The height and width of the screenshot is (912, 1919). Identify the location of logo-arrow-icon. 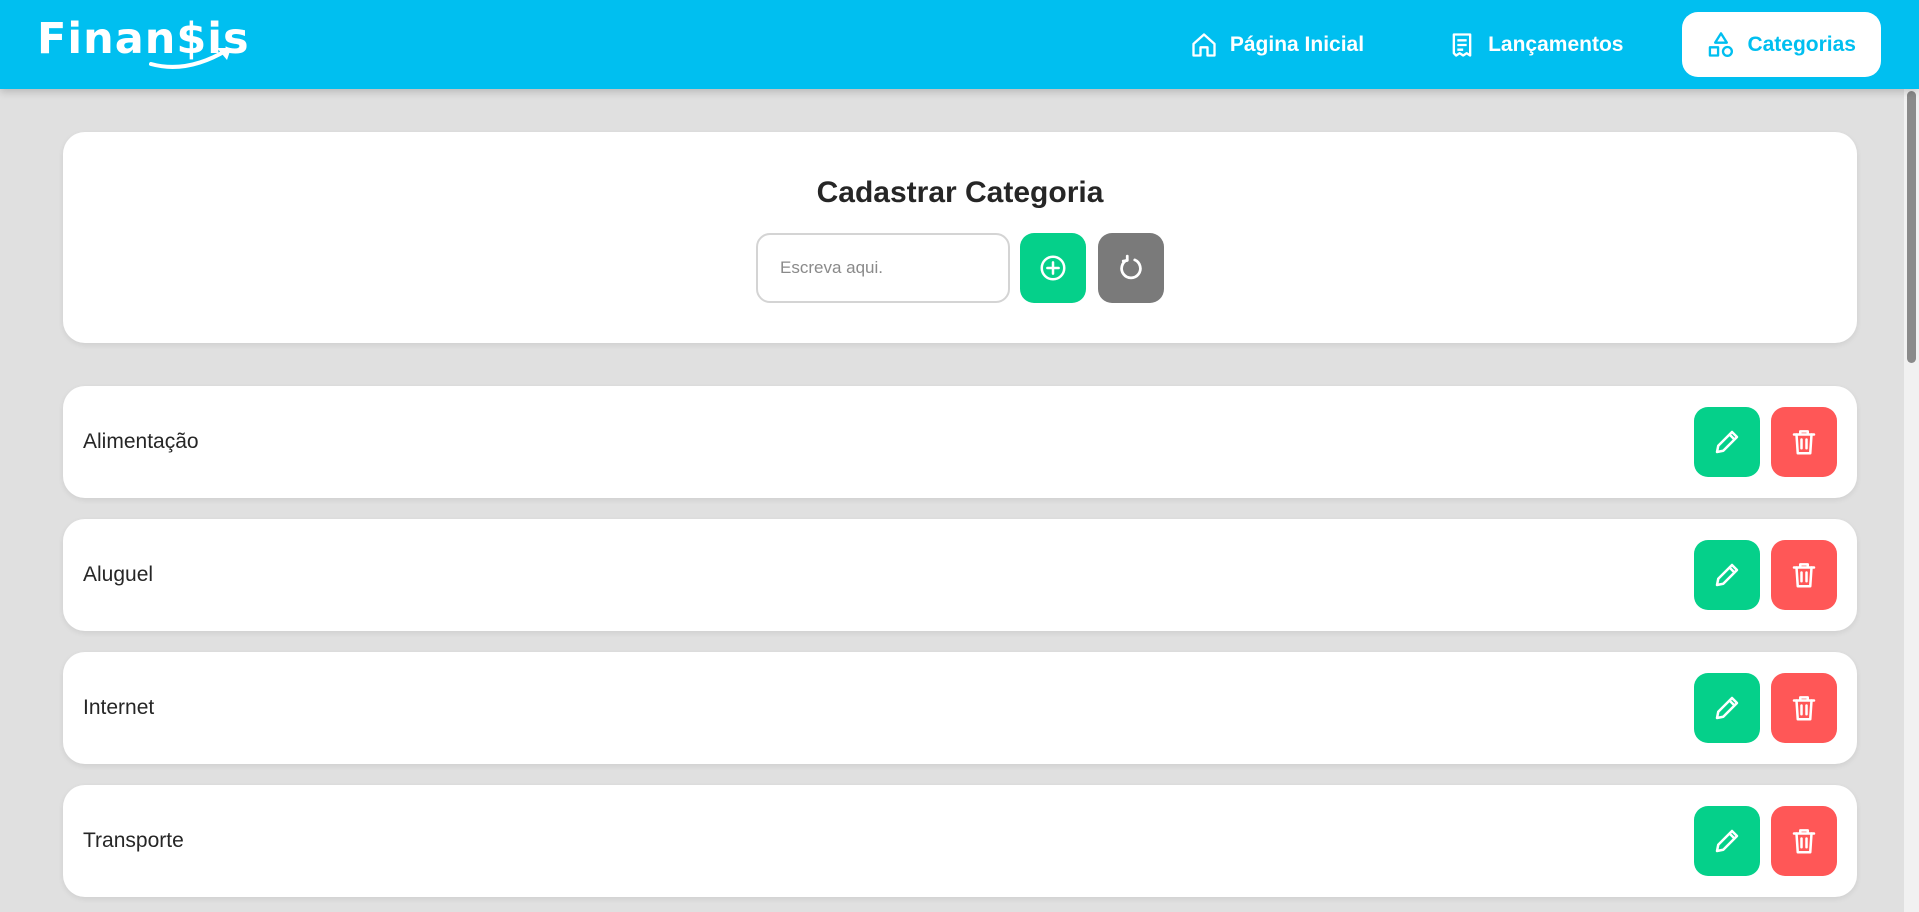
(190, 58).